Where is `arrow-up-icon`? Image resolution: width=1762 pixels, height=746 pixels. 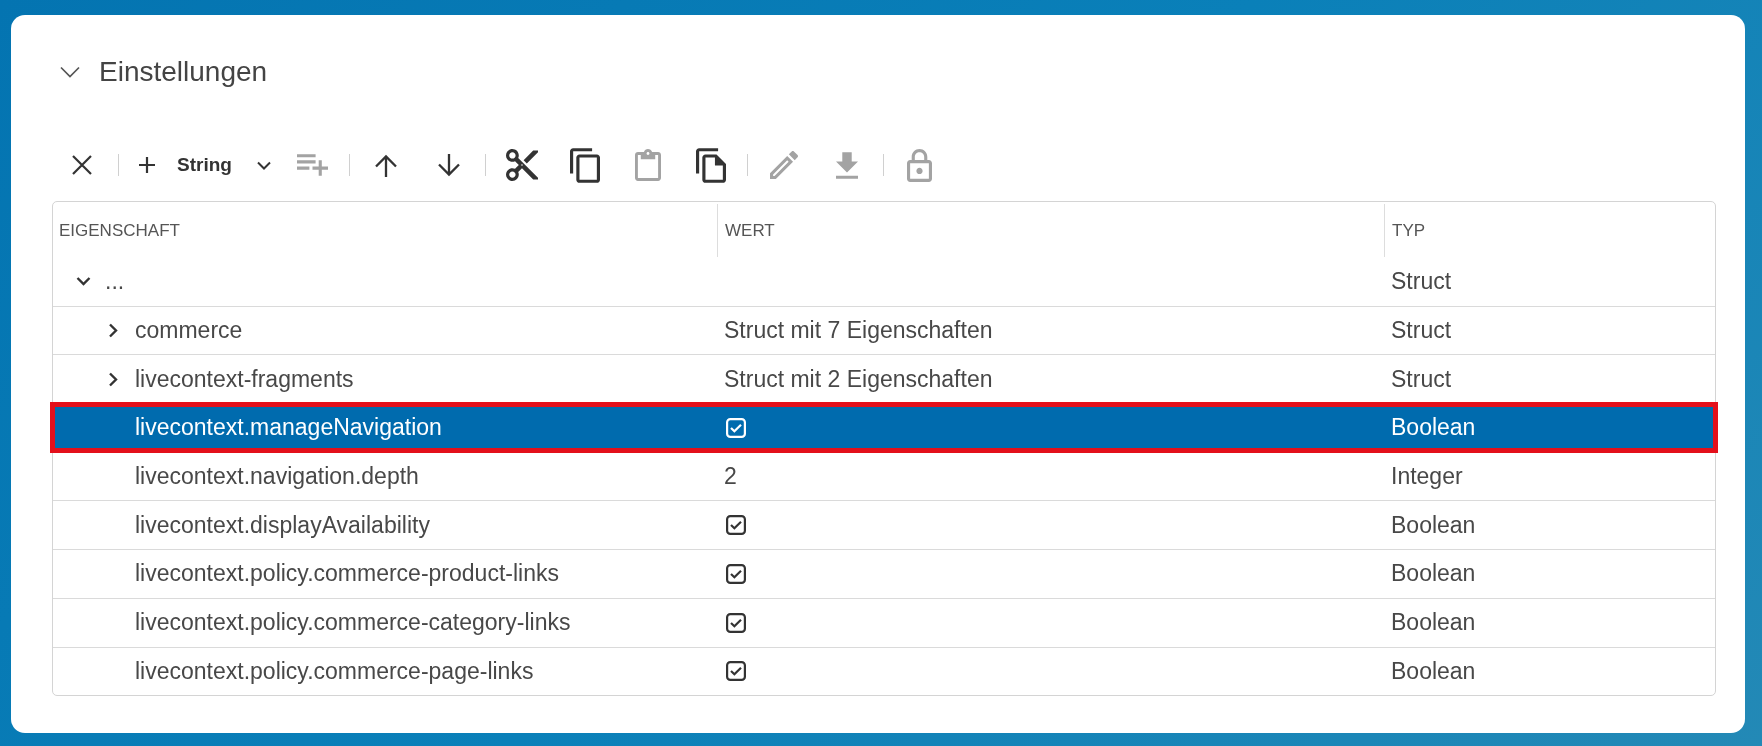 arrow-up-icon is located at coordinates (385, 165).